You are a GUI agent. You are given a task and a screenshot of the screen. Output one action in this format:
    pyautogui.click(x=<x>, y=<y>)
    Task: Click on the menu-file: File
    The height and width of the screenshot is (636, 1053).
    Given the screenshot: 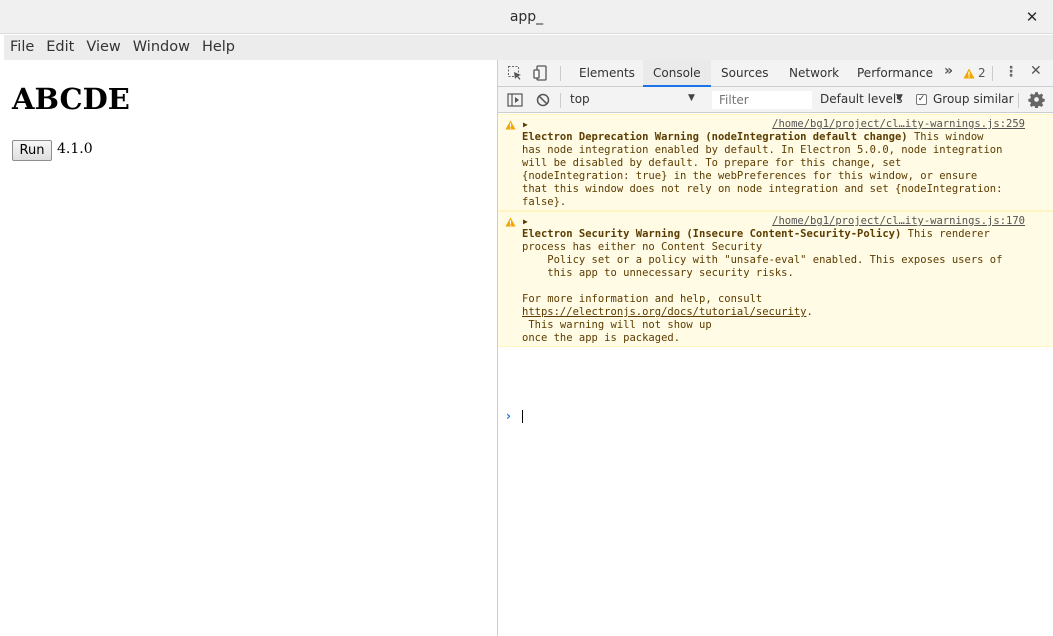 What is the action you would take?
    pyautogui.click(x=22, y=47)
    